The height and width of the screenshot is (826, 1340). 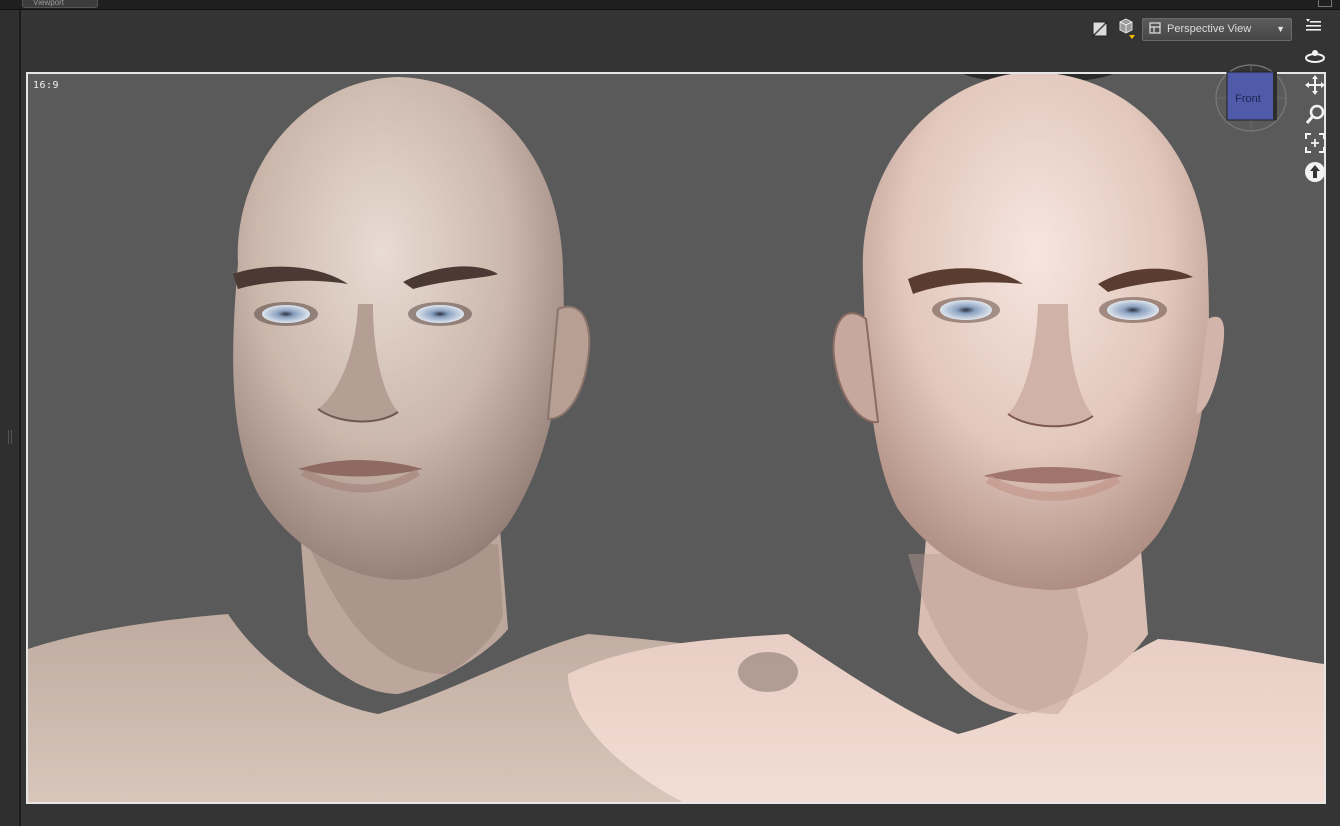 I want to click on camera-dropdown-label: Perspective View, so click(x=1209, y=29).